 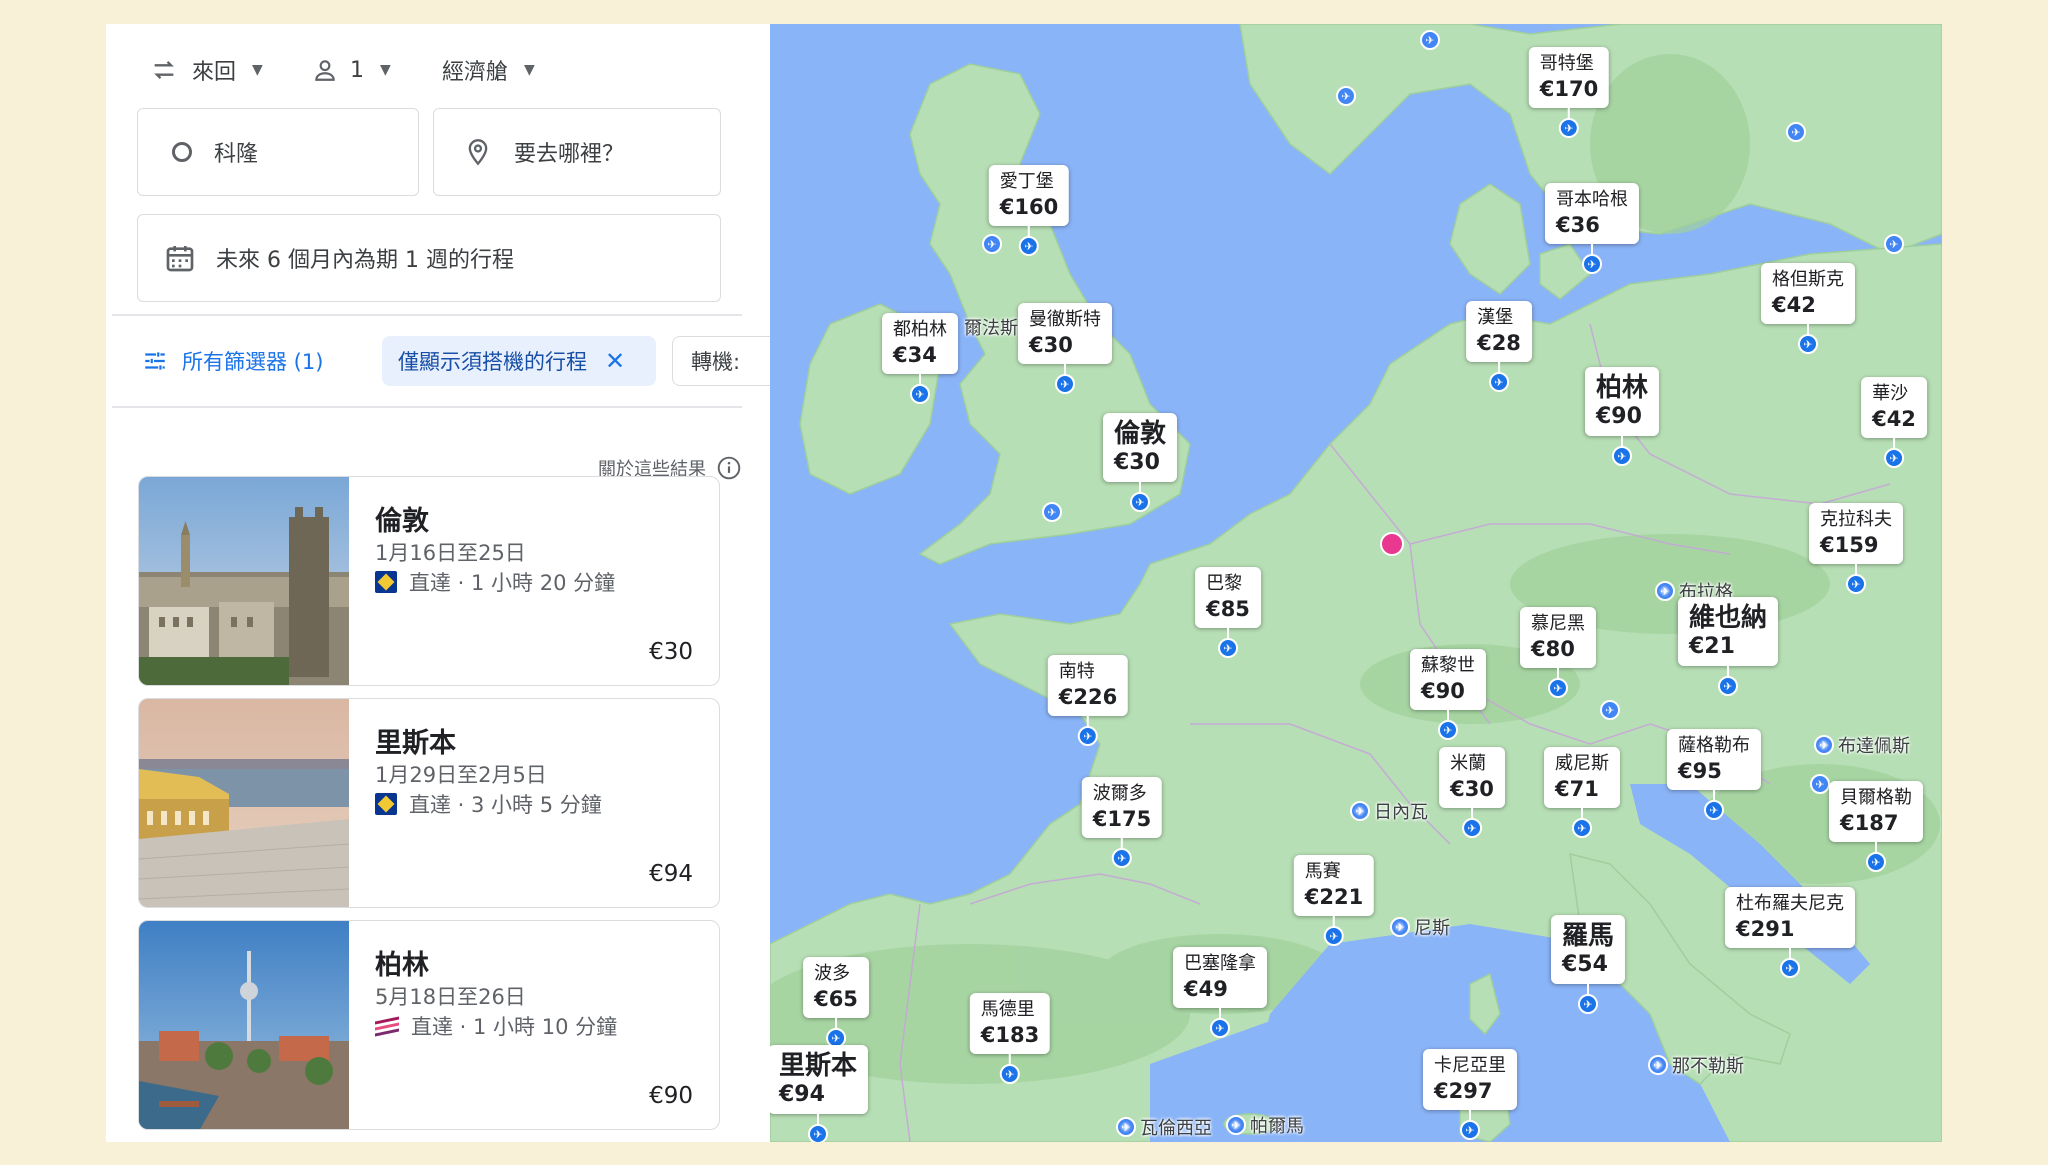 I want to click on destination-marker: 哥本哈根 €36 ✈, so click(x=1592, y=228).